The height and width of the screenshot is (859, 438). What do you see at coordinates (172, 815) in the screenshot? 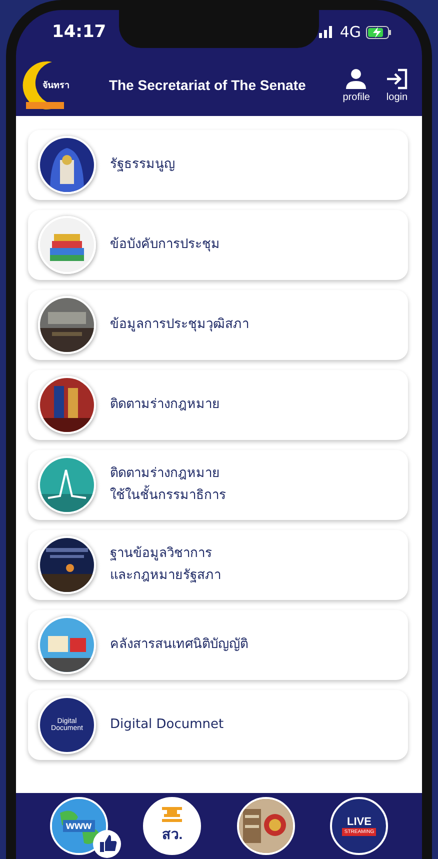
I see `pedestal-icon` at bounding box center [172, 815].